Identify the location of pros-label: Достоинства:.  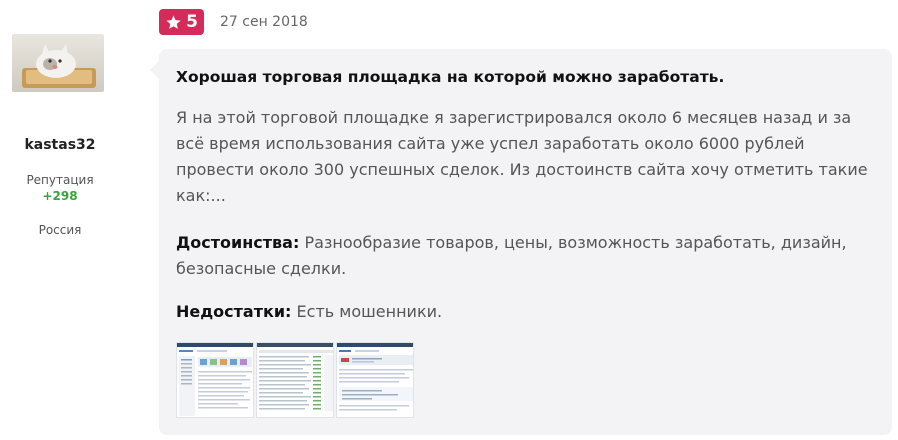
(238, 242).